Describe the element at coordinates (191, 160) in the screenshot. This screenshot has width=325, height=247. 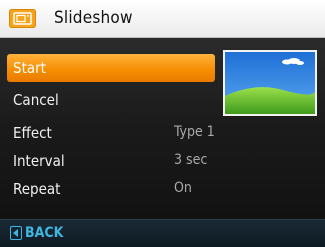
I see `interval-value: 3 sec` at that location.